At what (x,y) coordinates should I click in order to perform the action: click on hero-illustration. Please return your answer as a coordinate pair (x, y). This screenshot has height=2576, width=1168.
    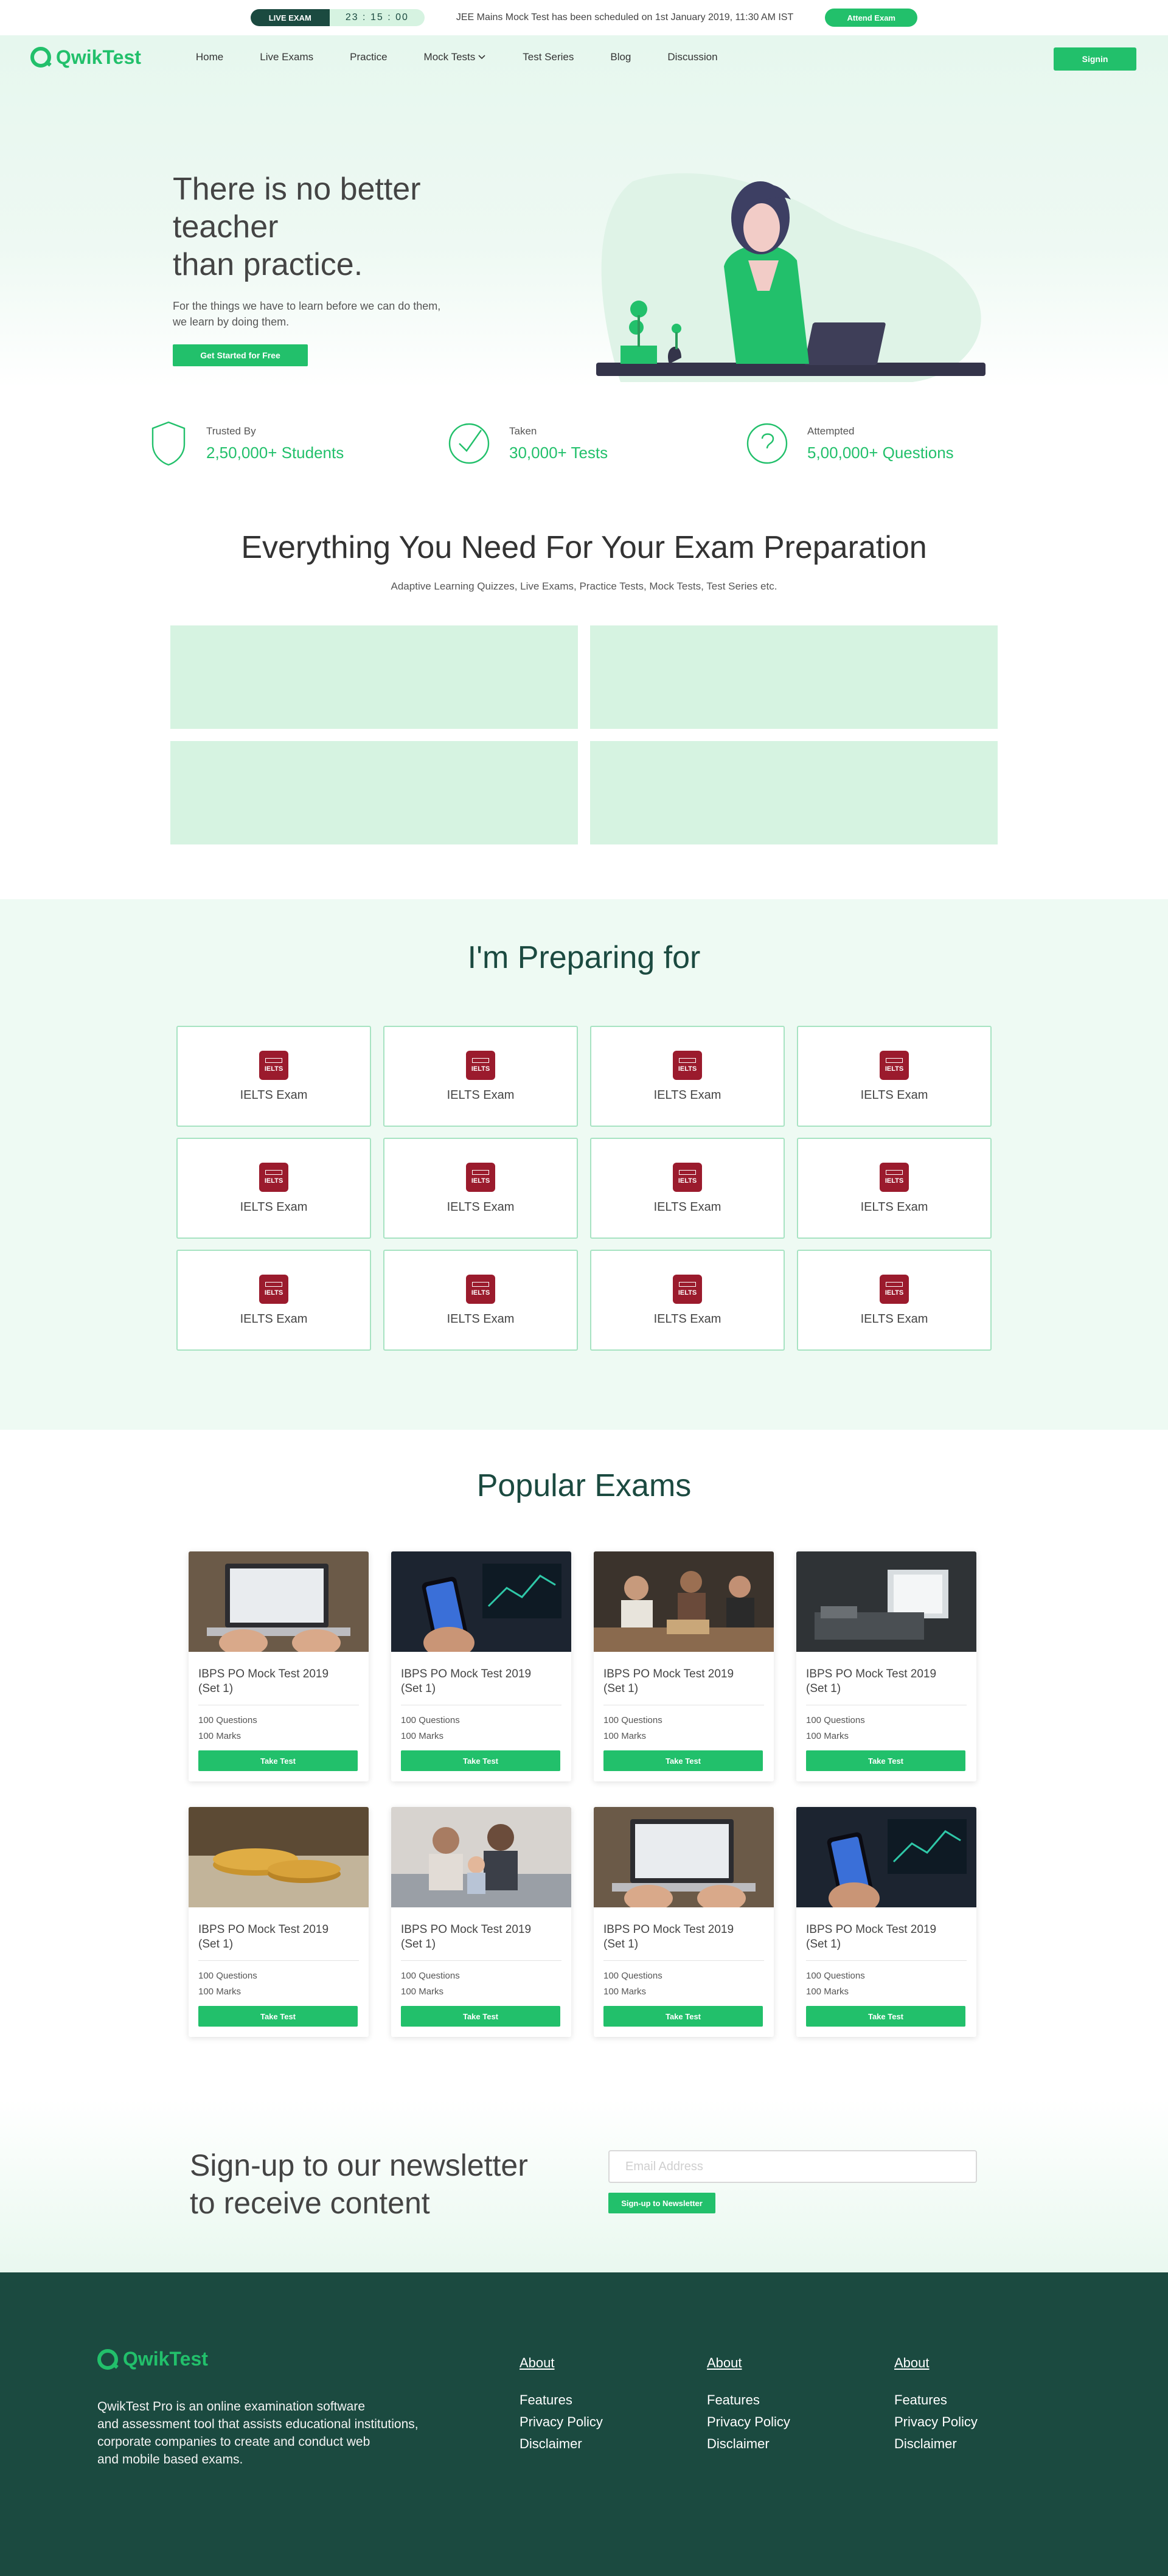
    Looking at the image, I should click on (790, 277).